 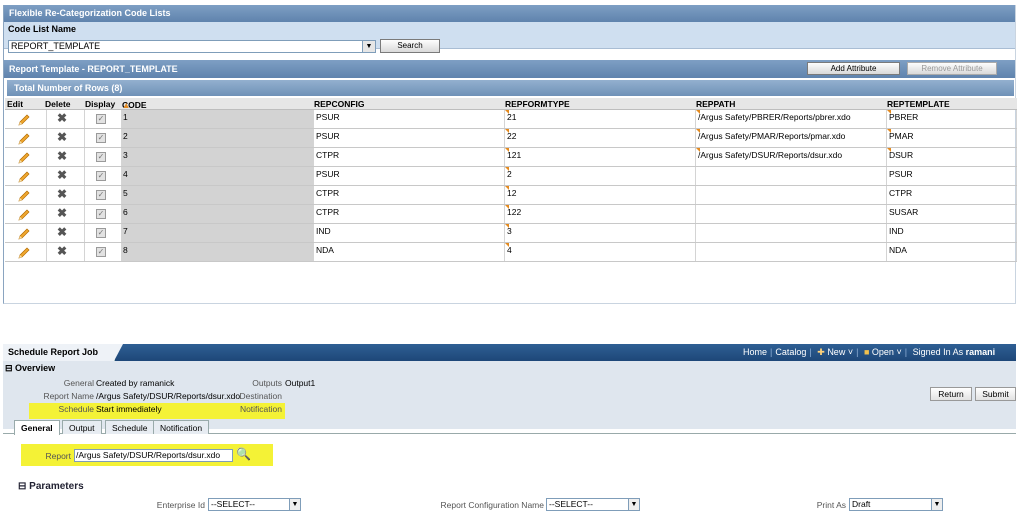 What do you see at coordinates (952, 233) in the screenshot?
I see `cell-reptemplate: IND` at bounding box center [952, 233].